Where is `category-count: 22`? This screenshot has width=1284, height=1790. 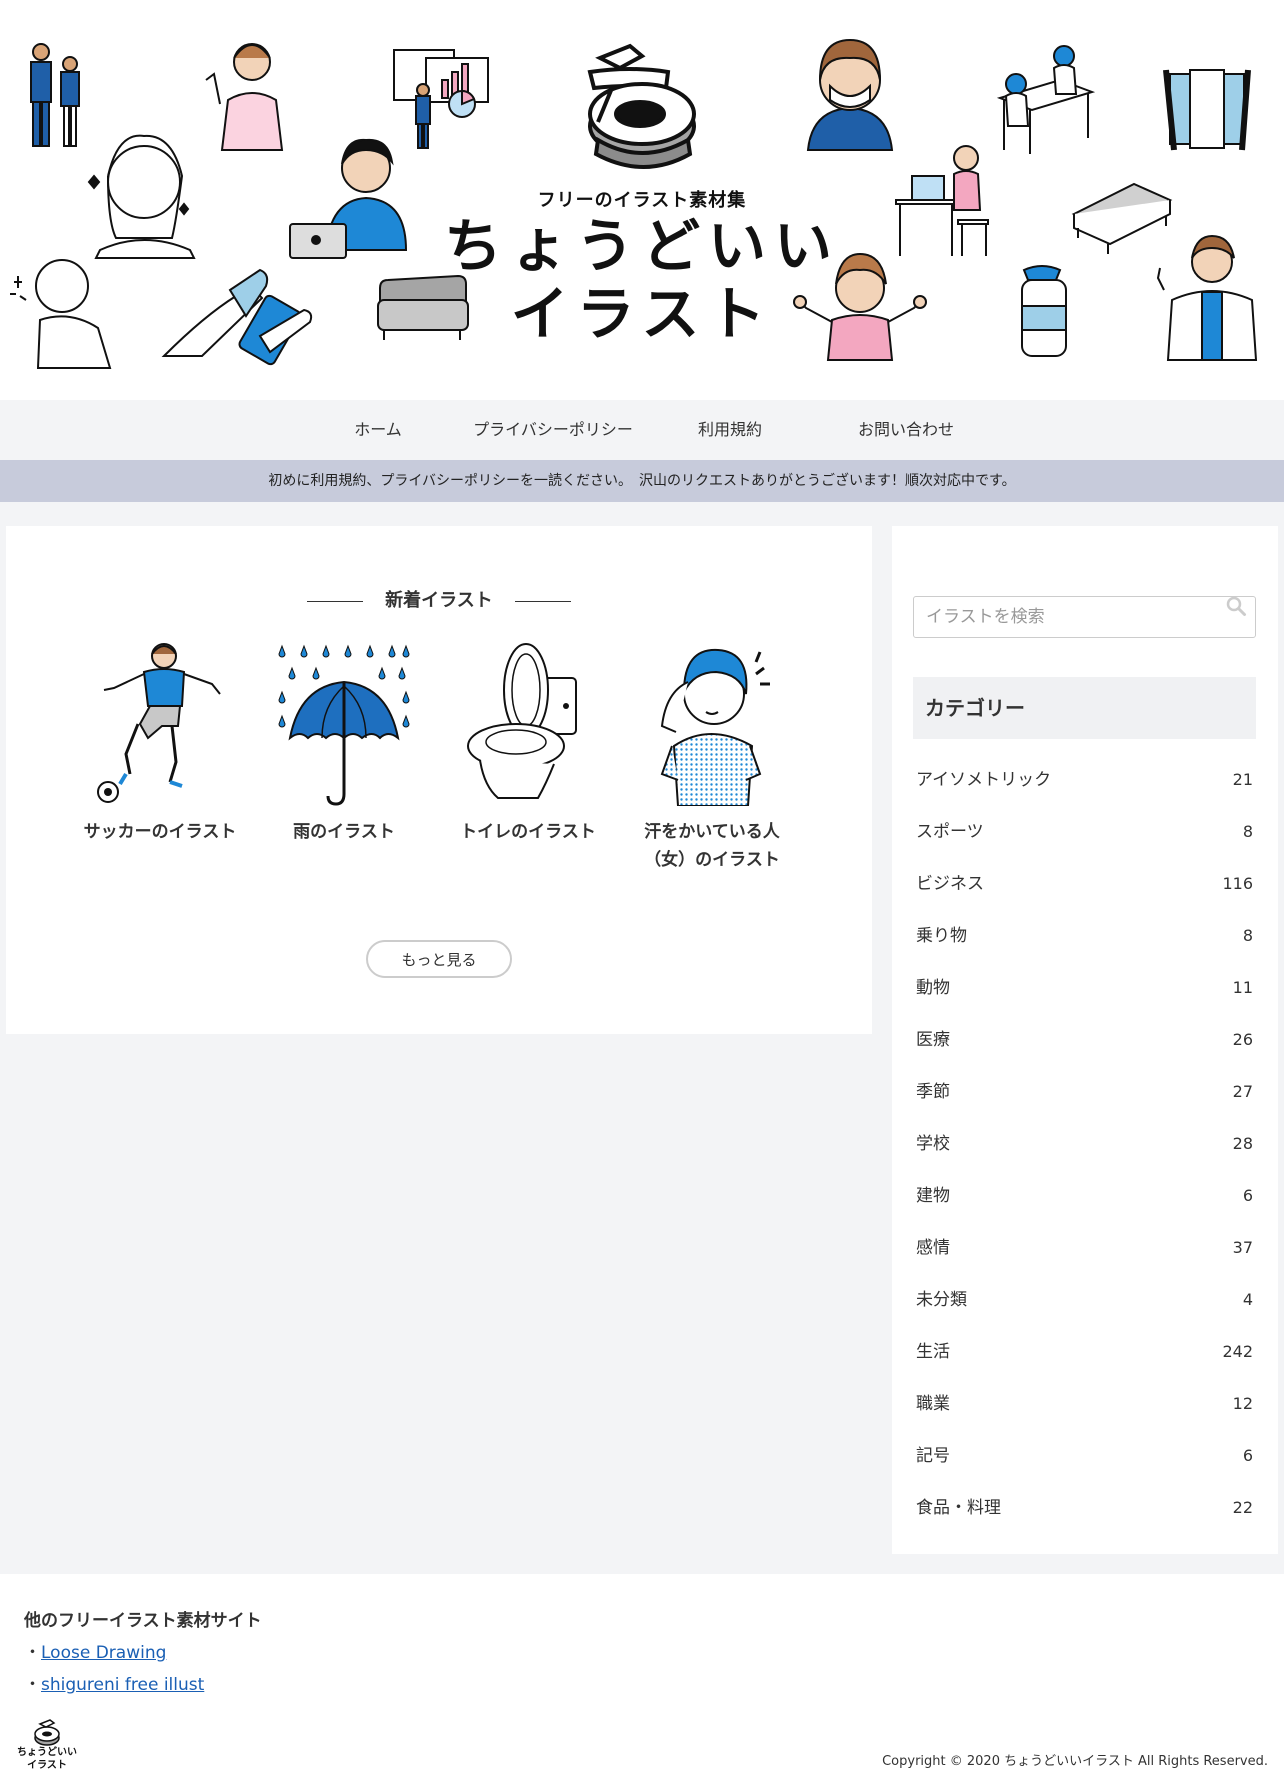
category-count: 22 is located at coordinates (1242, 1507).